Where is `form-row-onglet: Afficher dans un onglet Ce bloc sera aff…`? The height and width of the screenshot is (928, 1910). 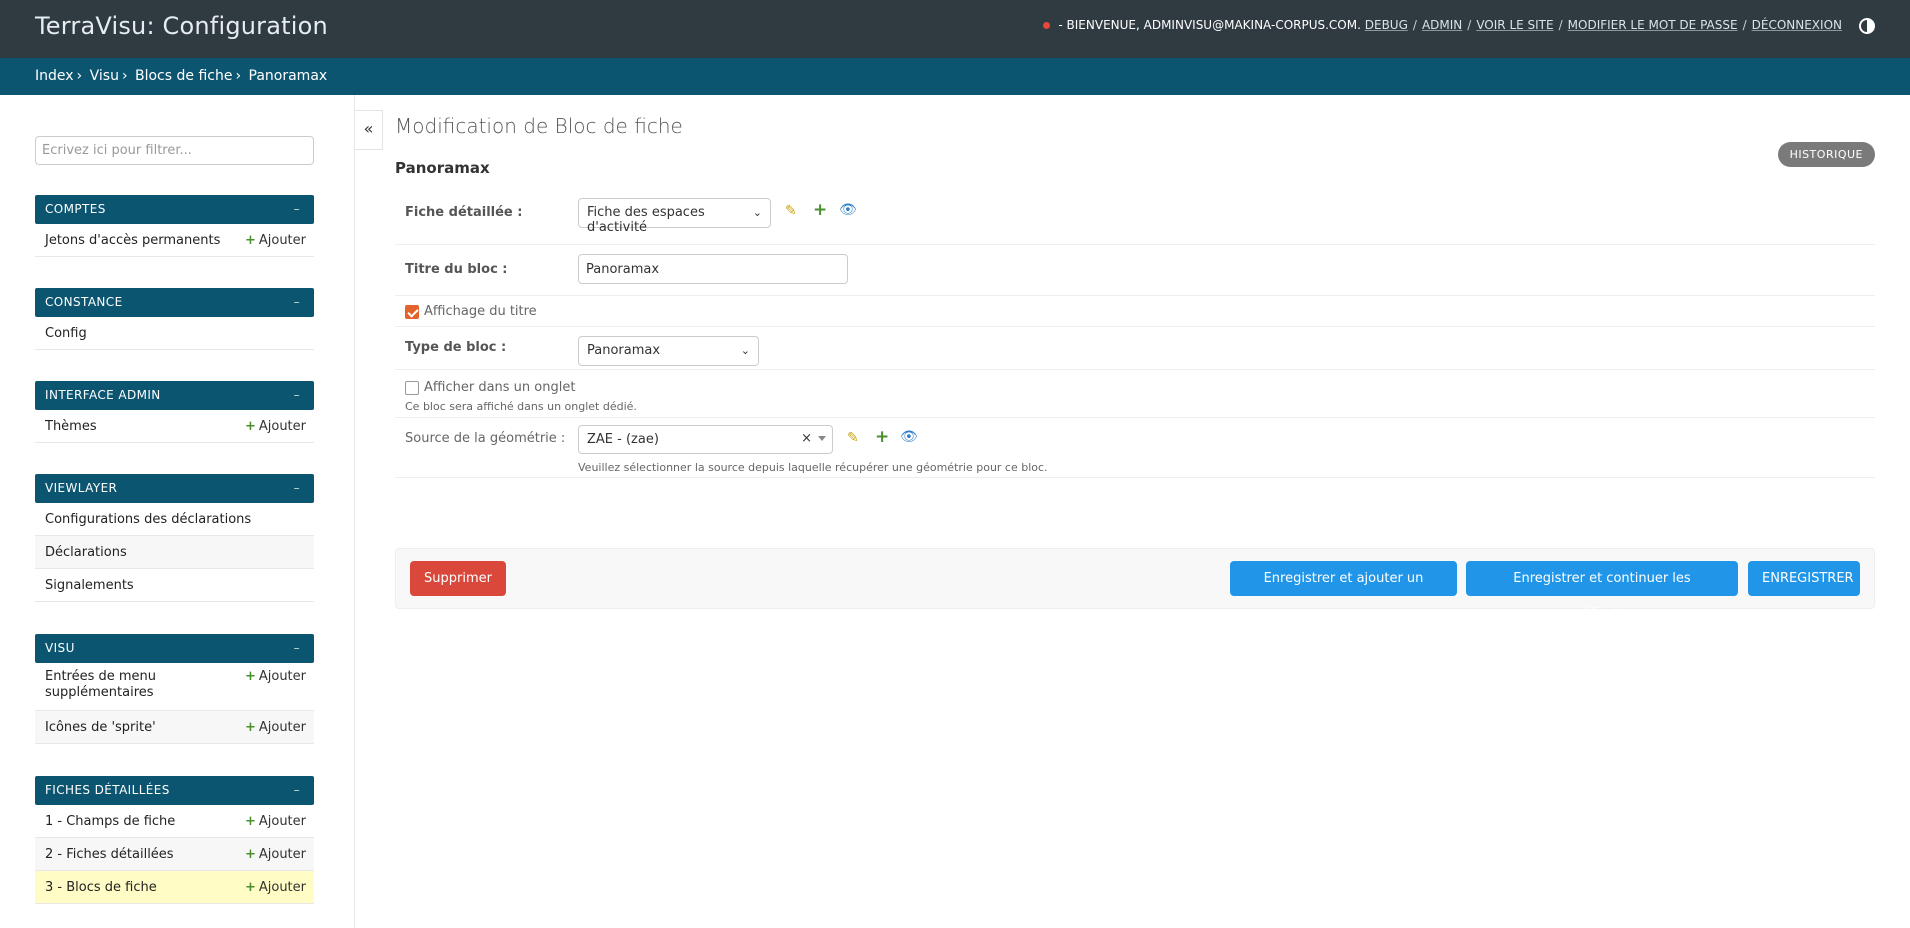 form-row-onglet: Afficher dans un onglet Ce bloc sera aff… is located at coordinates (1135, 394).